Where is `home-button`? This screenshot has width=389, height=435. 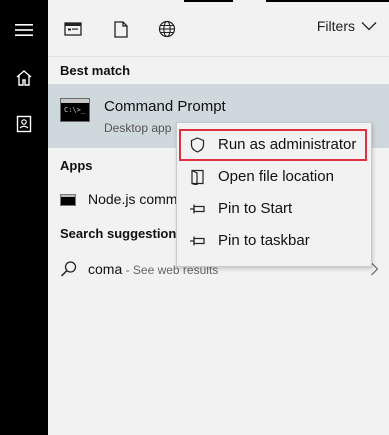
home-button is located at coordinates (24, 78).